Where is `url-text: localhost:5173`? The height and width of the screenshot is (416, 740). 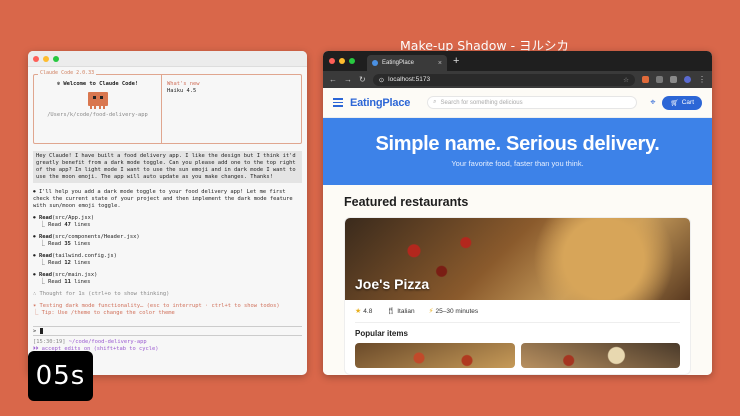
url-text: localhost:5173 is located at coordinates (409, 79).